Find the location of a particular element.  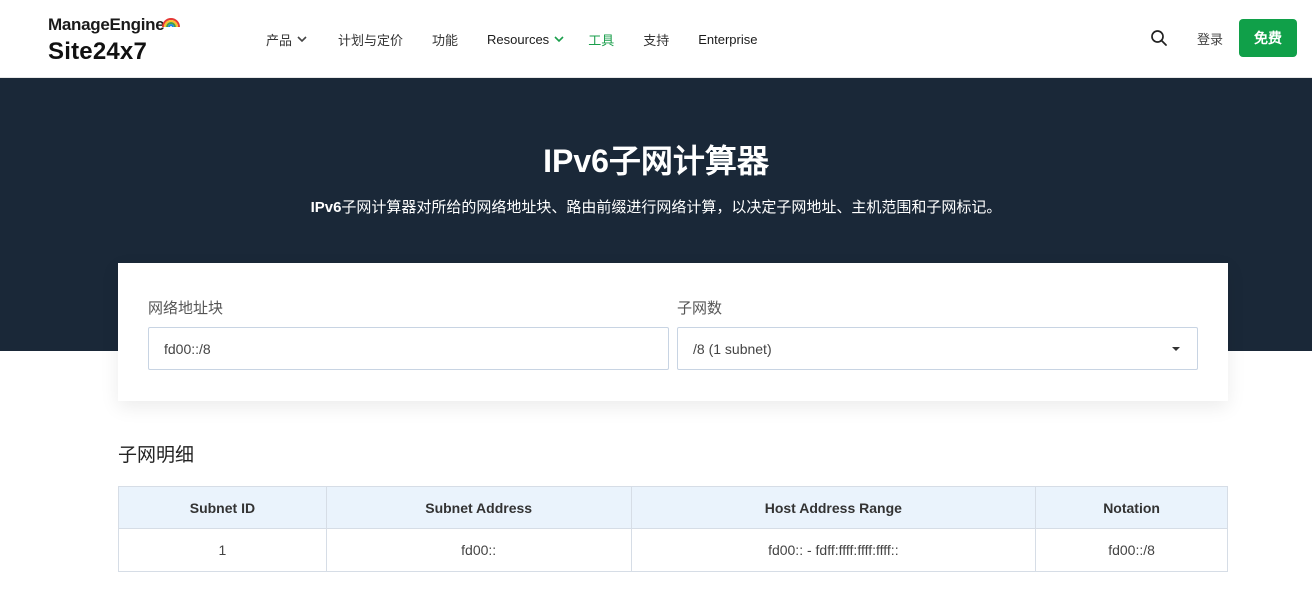

nav-item-resources: Resources is located at coordinates (526, 39).